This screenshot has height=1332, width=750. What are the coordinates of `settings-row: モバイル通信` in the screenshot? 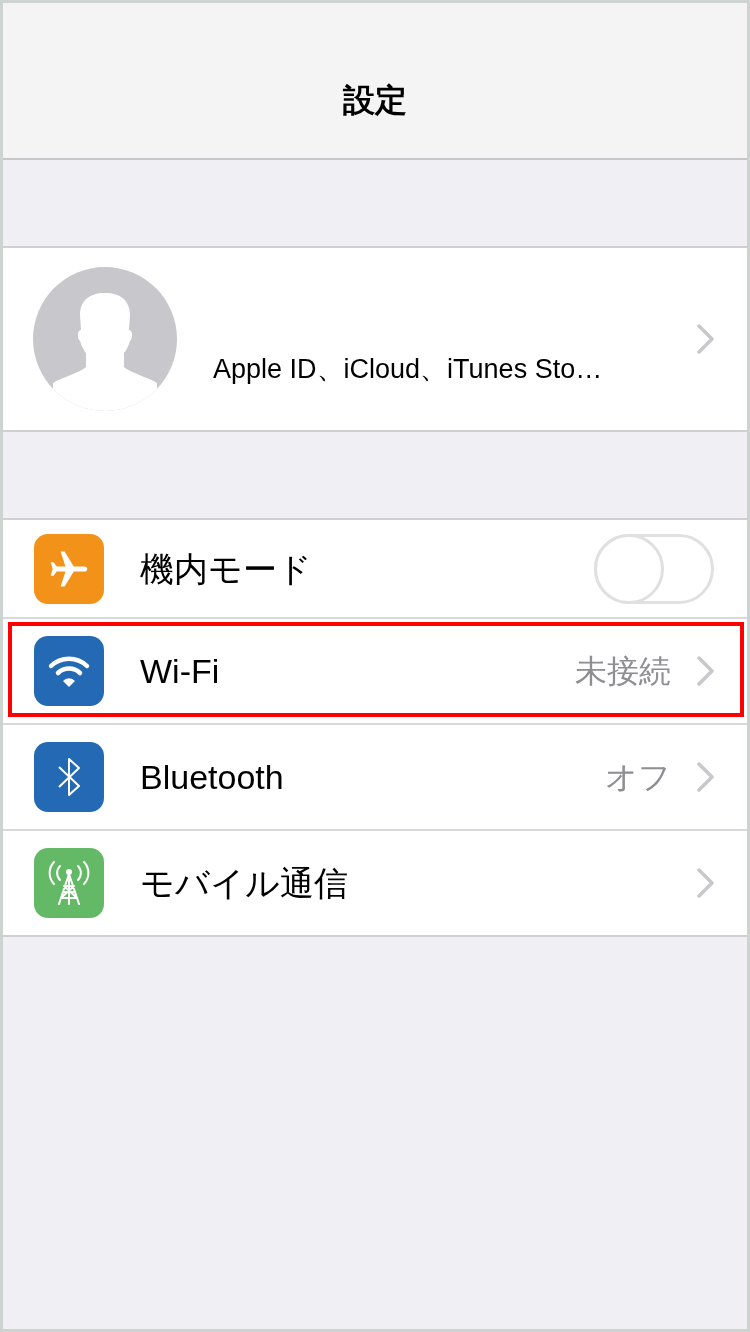 It's located at (375, 882).